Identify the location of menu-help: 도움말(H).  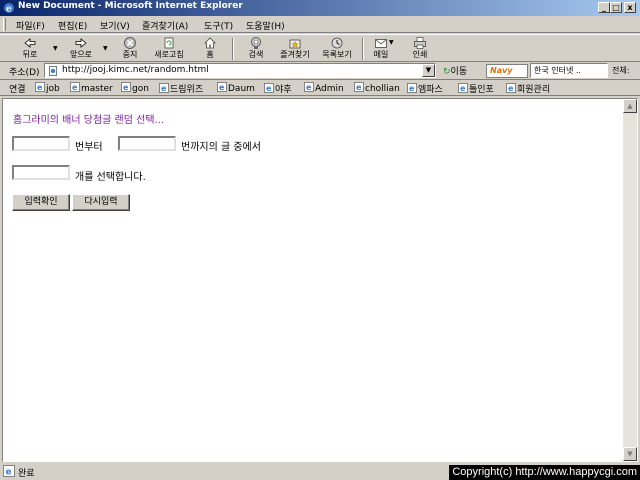
(265, 25).